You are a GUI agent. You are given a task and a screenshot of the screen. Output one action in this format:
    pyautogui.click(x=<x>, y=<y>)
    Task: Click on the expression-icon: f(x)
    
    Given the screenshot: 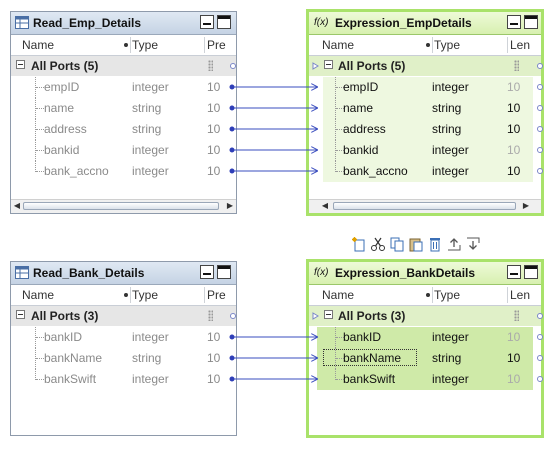 What is the action you would take?
    pyautogui.click(x=321, y=22)
    